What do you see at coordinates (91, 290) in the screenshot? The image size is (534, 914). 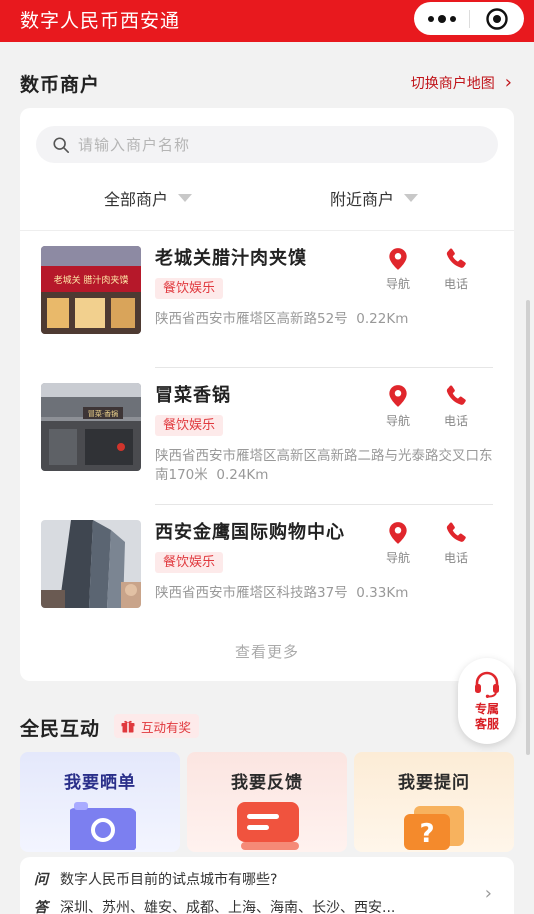 I see `merchant-photo: 老城关 腊汁肉夹馍` at bounding box center [91, 290].